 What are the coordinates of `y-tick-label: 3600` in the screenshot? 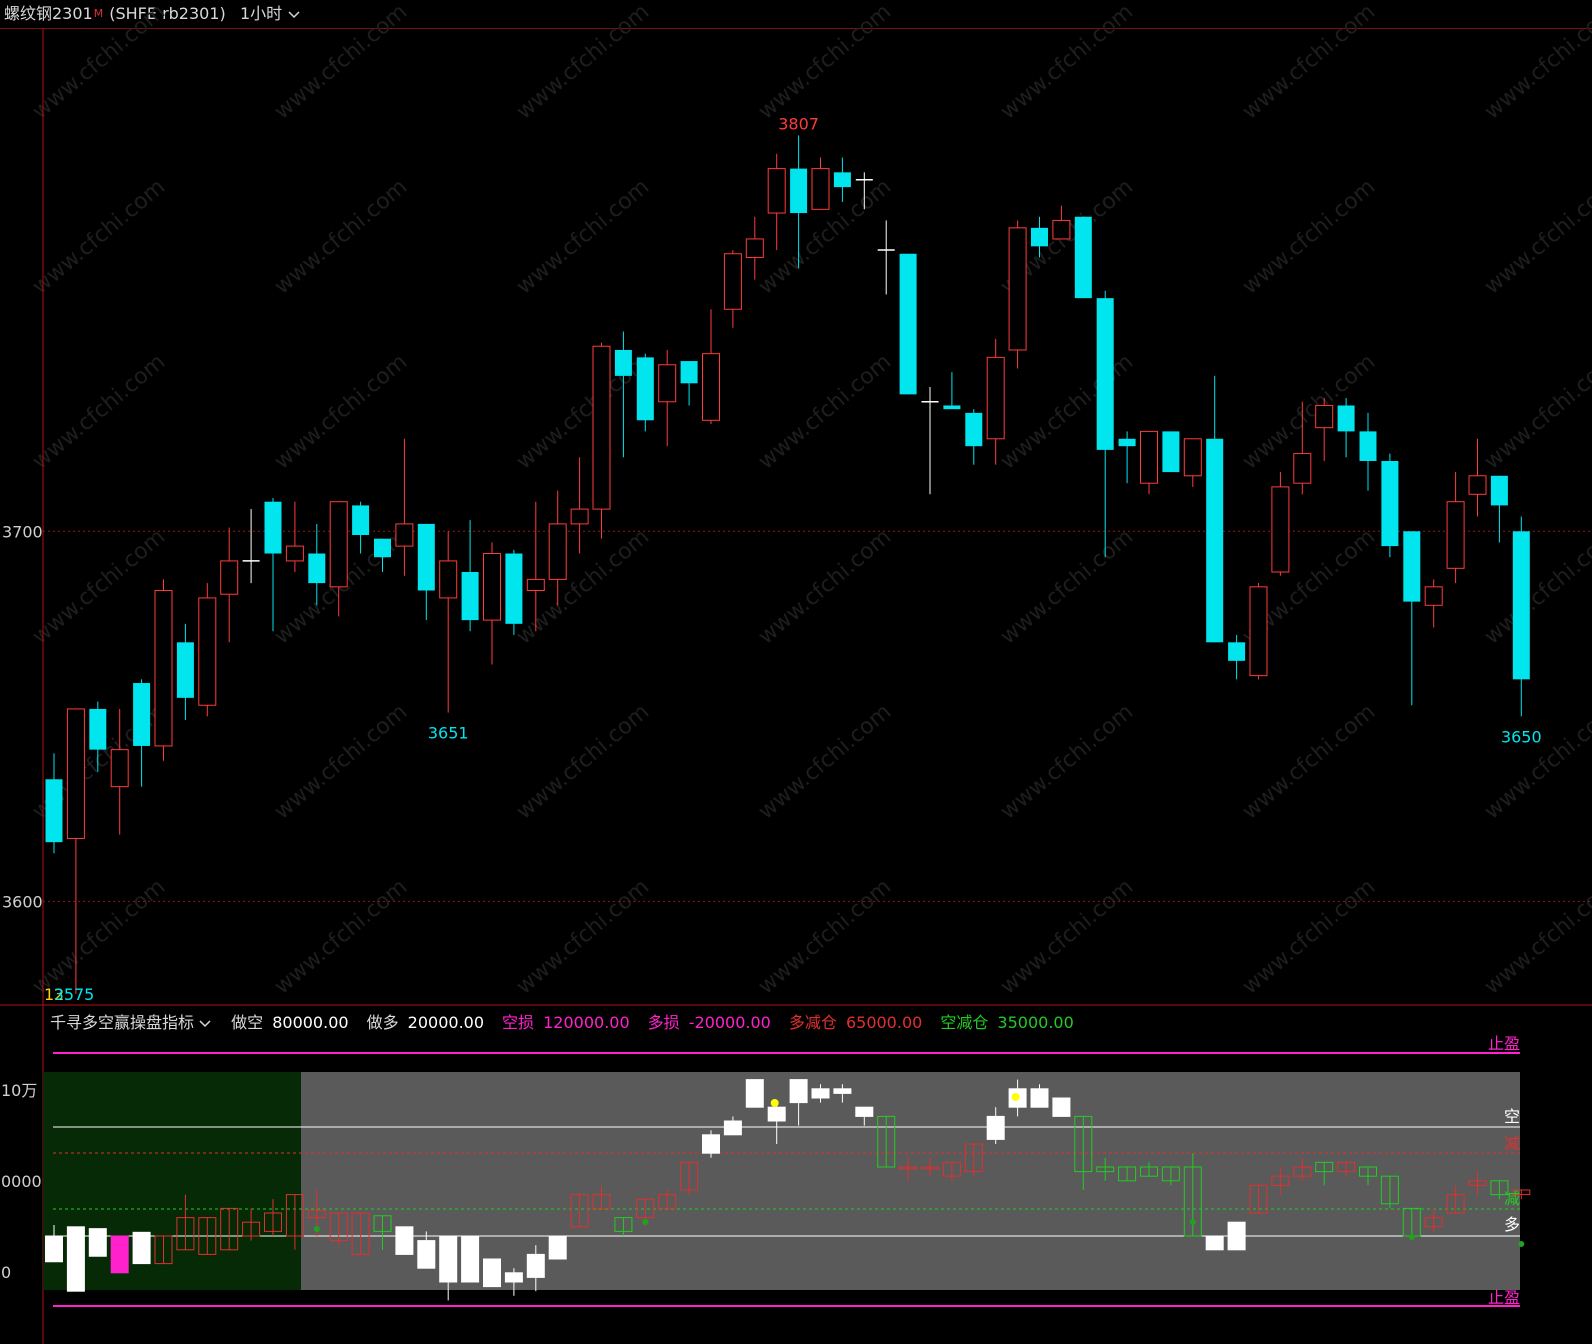 It's located at (22, 901).